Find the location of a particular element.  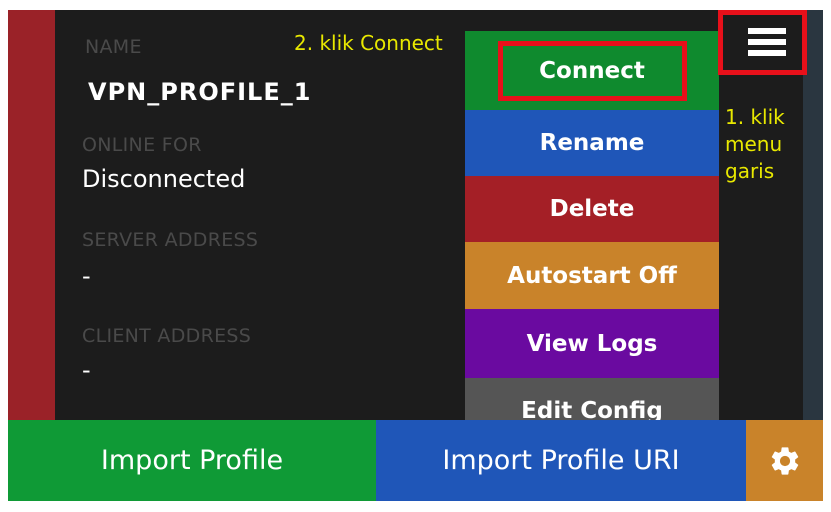

rename-label: Rename is located at coordinates (592, 143).